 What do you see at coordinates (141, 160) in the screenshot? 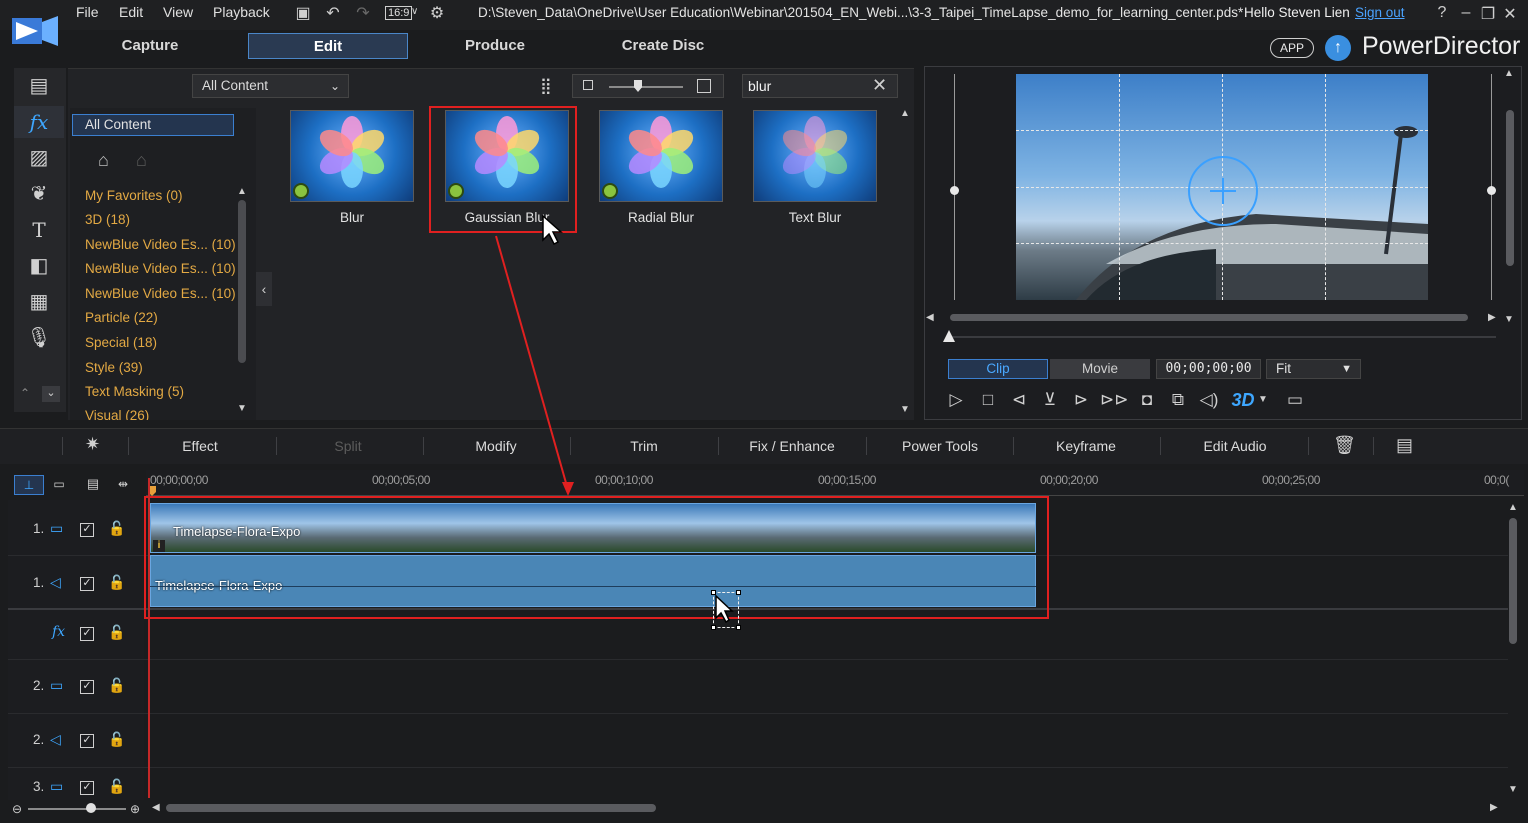
I see `remove-tag-icon: ⌂` at bounding box center [141, 160].